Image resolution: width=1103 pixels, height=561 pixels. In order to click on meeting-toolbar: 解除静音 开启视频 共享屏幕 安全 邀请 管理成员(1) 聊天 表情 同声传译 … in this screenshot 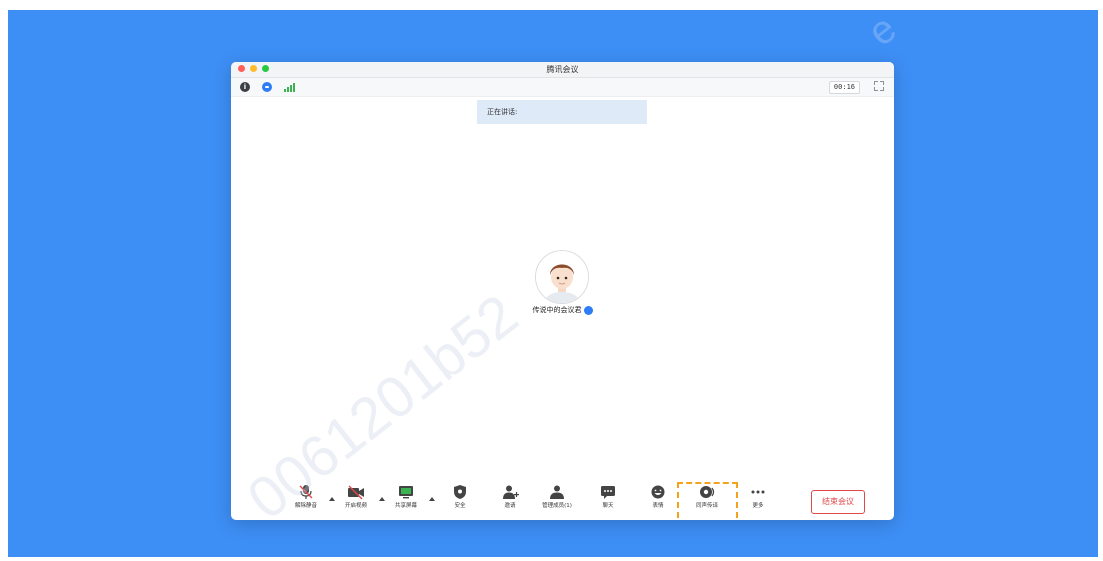, I will do `click(562, 501)`.